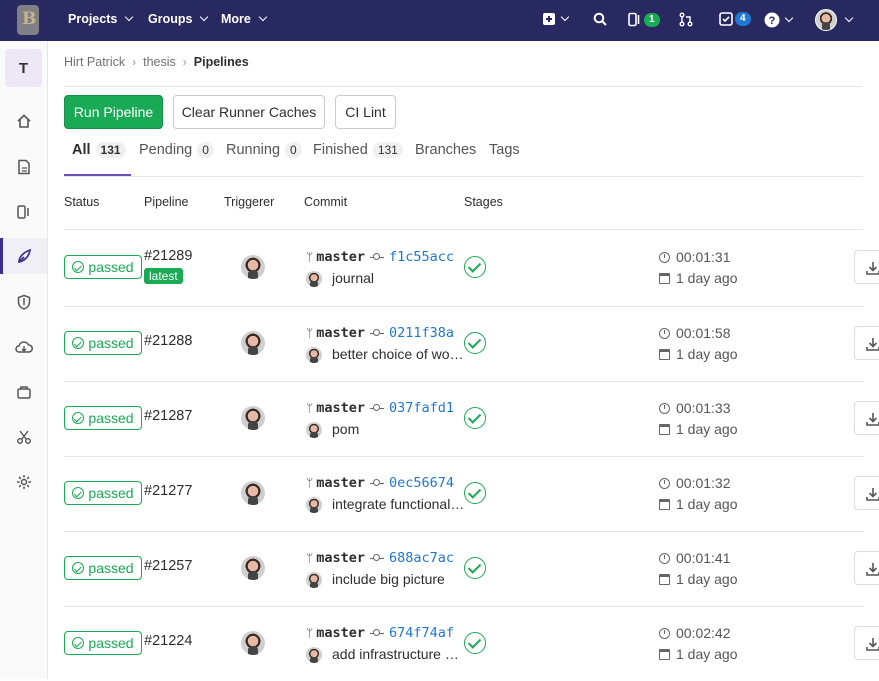 This screenshot has height=681, width=879. I want to click on tab-branches: Branches, so click(445, 150).